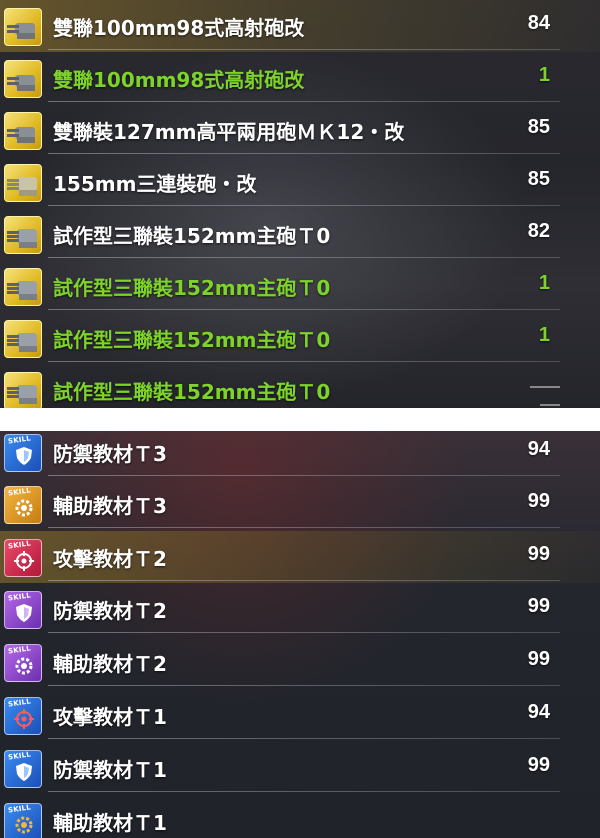 This screenshot has height=838, width=600. Describe the element at coordinates (300, 609) in the screenshot. I see `skill-book-row: SKILL 防禦教材Ｔ2 99` at that location.